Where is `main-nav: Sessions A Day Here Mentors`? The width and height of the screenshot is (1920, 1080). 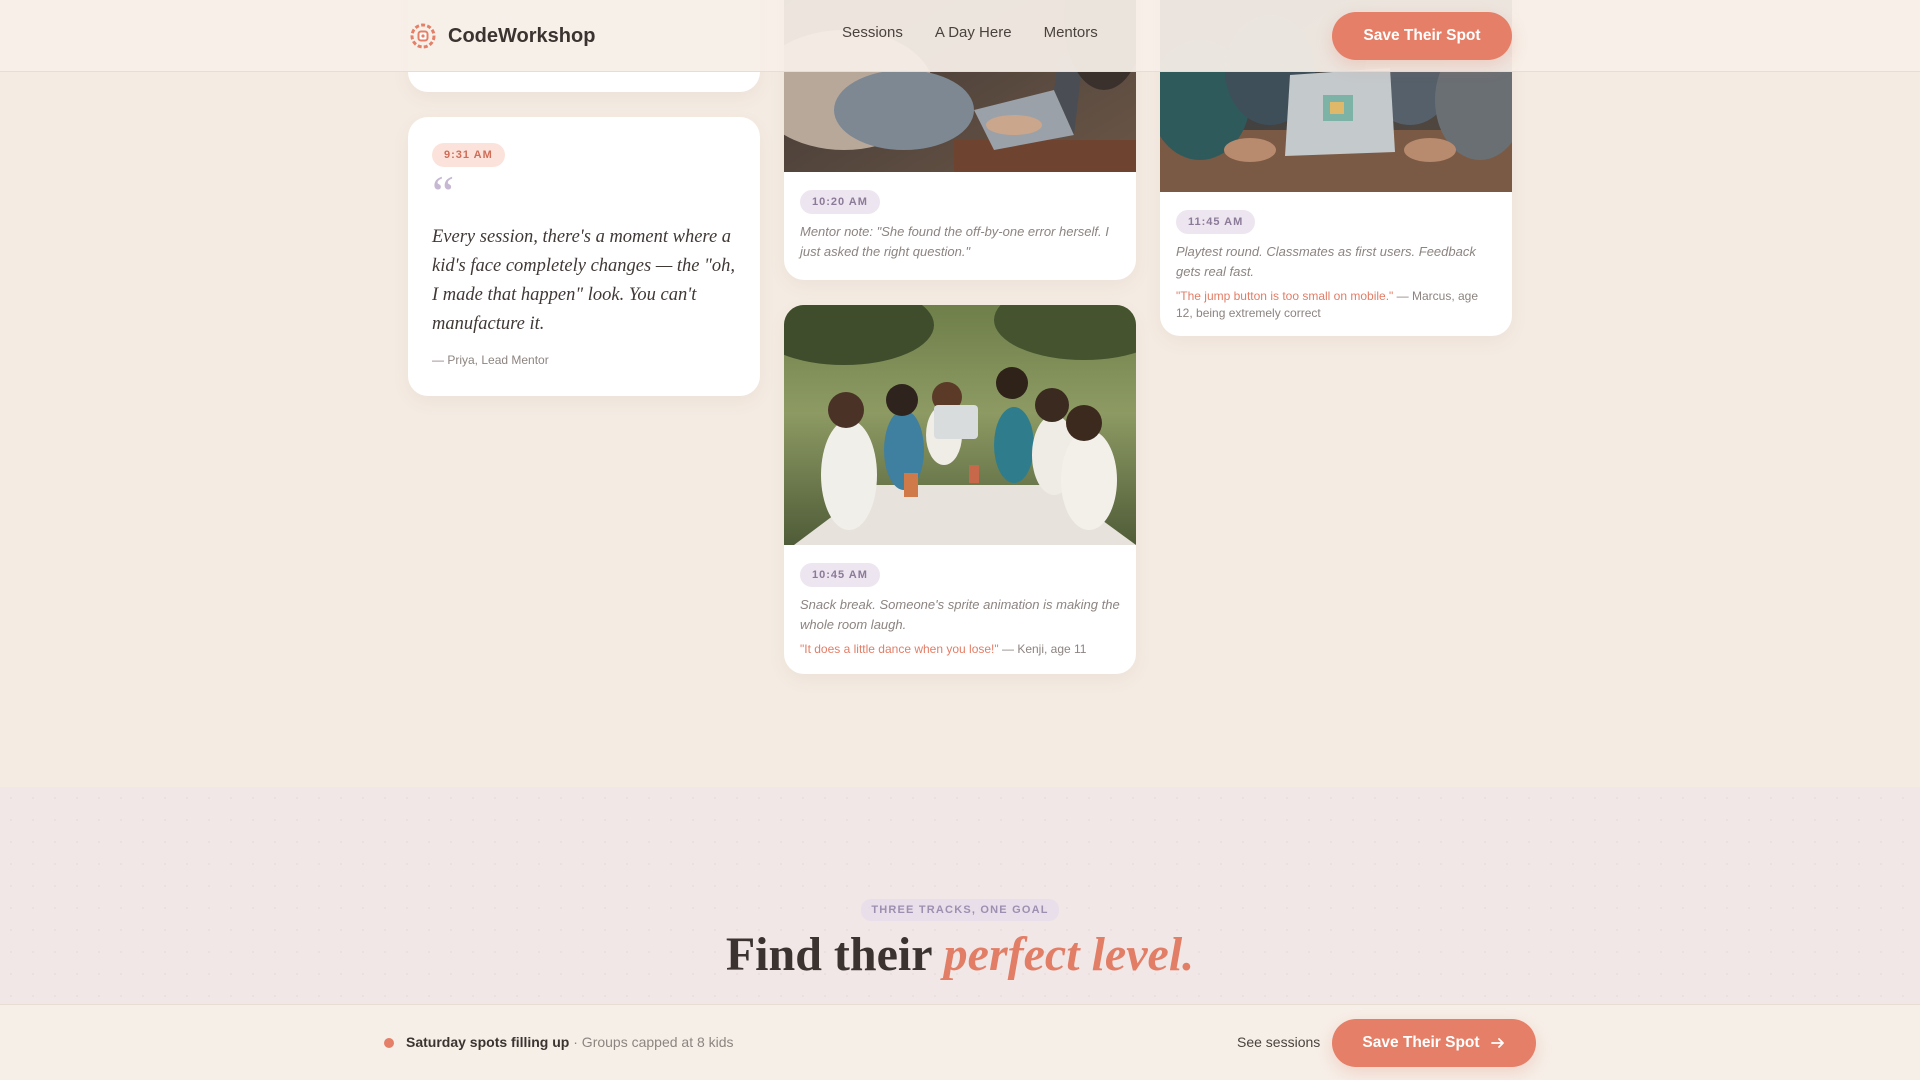
main-nav: Sessions A Day Here Mentors is located at coordinates (970, 32).